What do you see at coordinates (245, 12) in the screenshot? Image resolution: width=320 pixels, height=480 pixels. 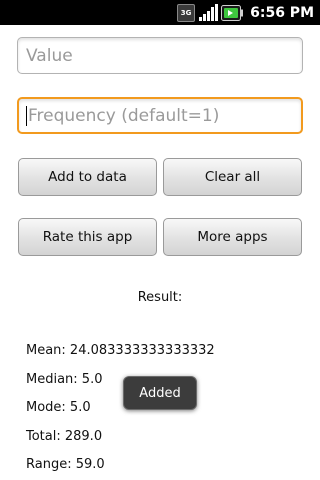 I see `status-icons: 3G 6:56 PM` at bounding box center [245, 12].